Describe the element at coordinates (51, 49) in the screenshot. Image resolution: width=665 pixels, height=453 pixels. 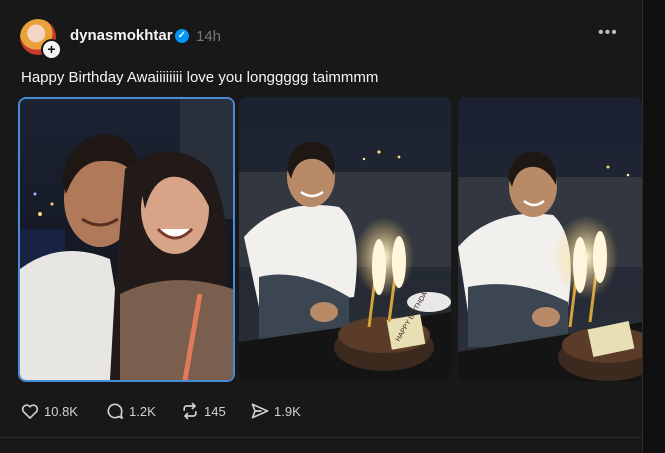
I see `follow-plus-icon: +` at that location.